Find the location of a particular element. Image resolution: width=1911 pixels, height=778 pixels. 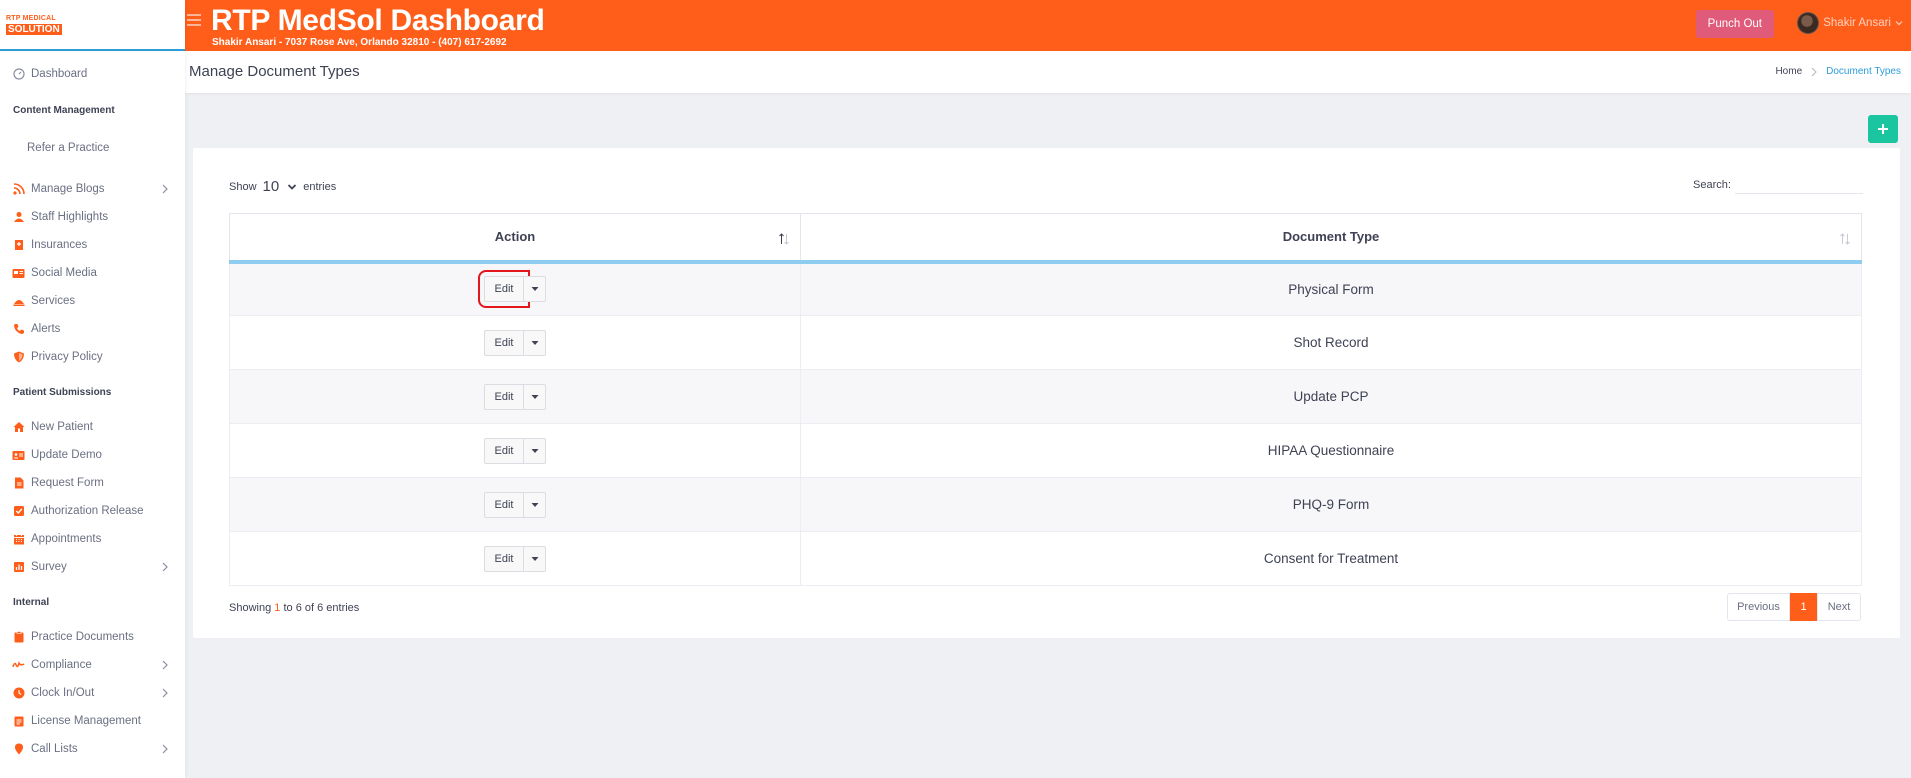

table-row: Edit PHQ-9 Form is located at coordinates (1045, 504).